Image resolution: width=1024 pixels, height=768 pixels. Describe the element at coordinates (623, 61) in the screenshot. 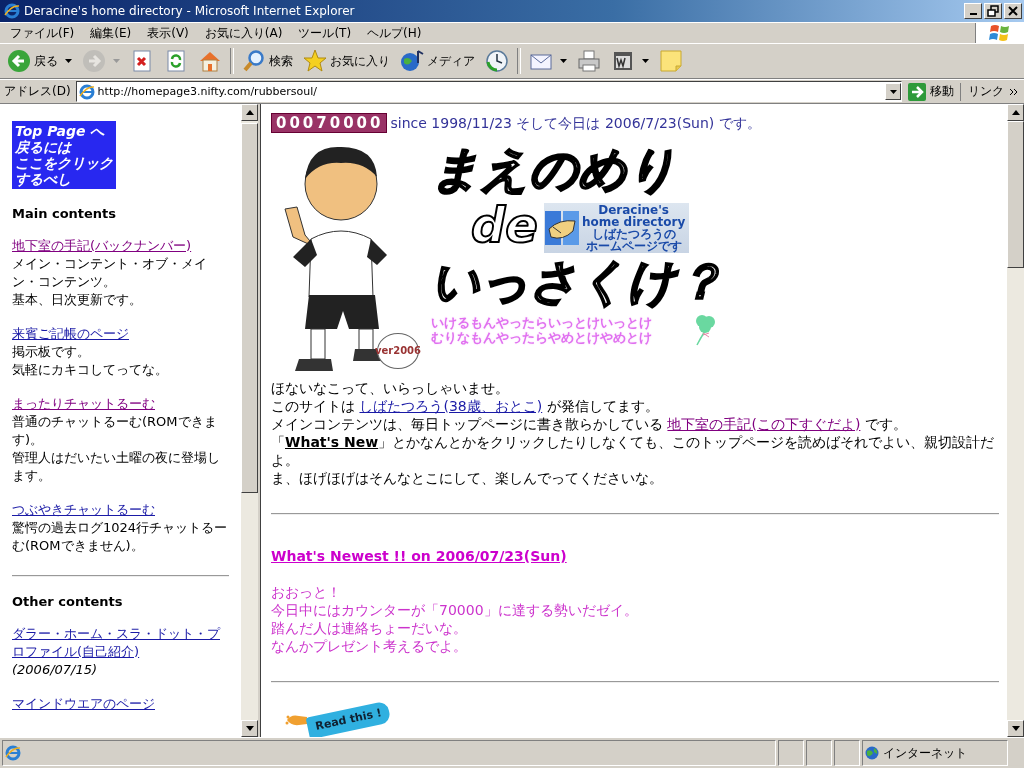

I see `document-icon` at that location.